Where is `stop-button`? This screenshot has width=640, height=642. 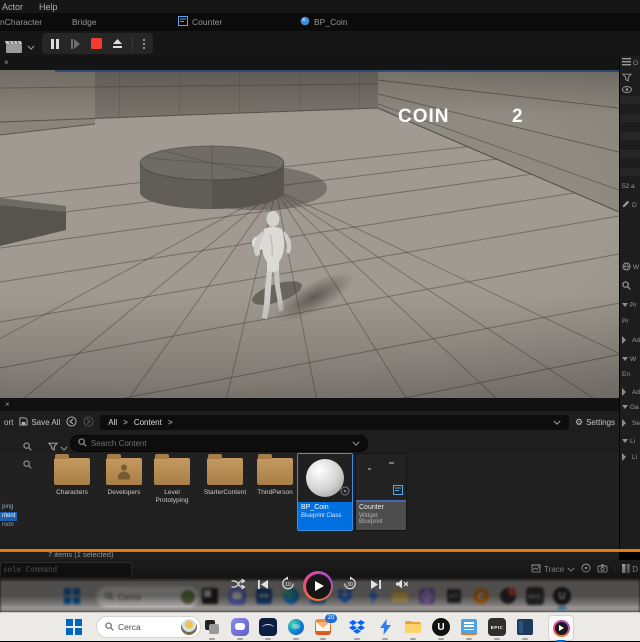
stop-button is located at coordinates (96, 43).